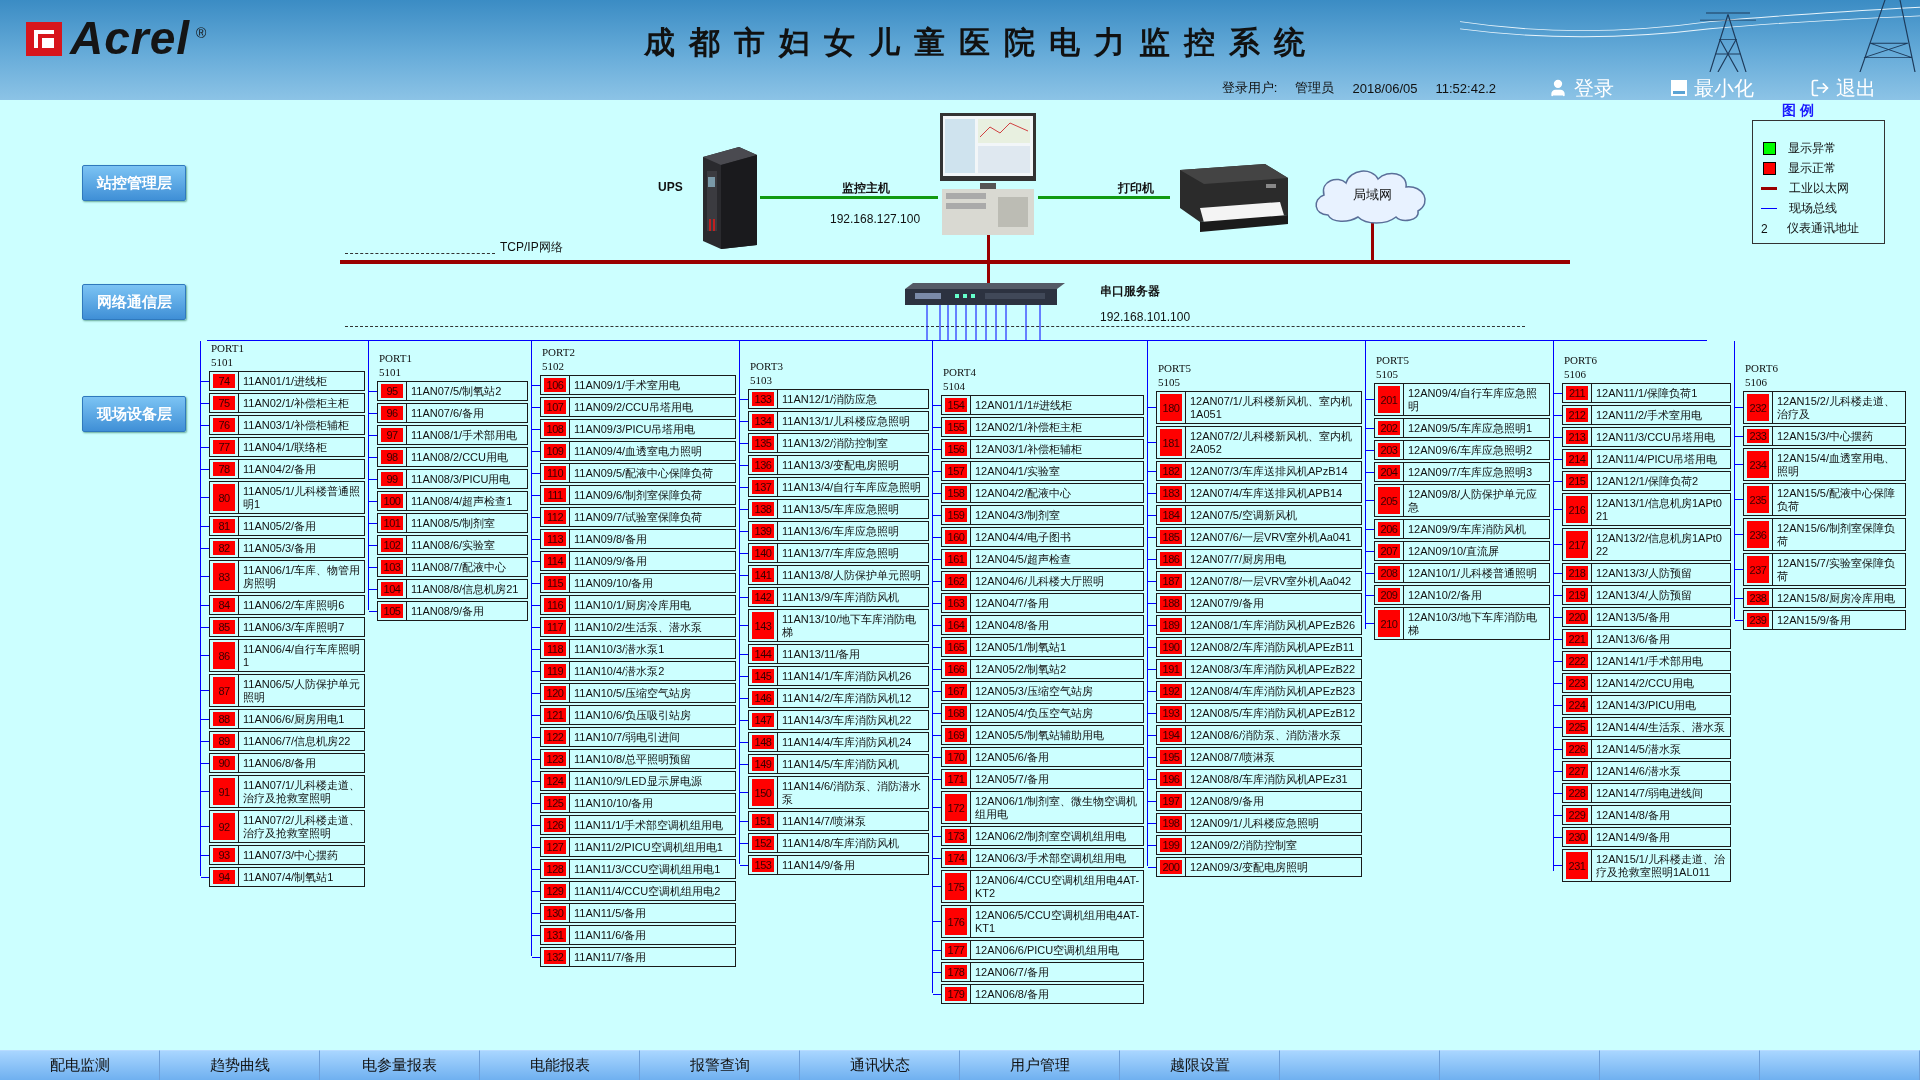  What do you see at coordinates (1646, 617) in the screenshot?
I see `device-row: 220 12AN13/5/备用` at bounding box center [1646, 617].